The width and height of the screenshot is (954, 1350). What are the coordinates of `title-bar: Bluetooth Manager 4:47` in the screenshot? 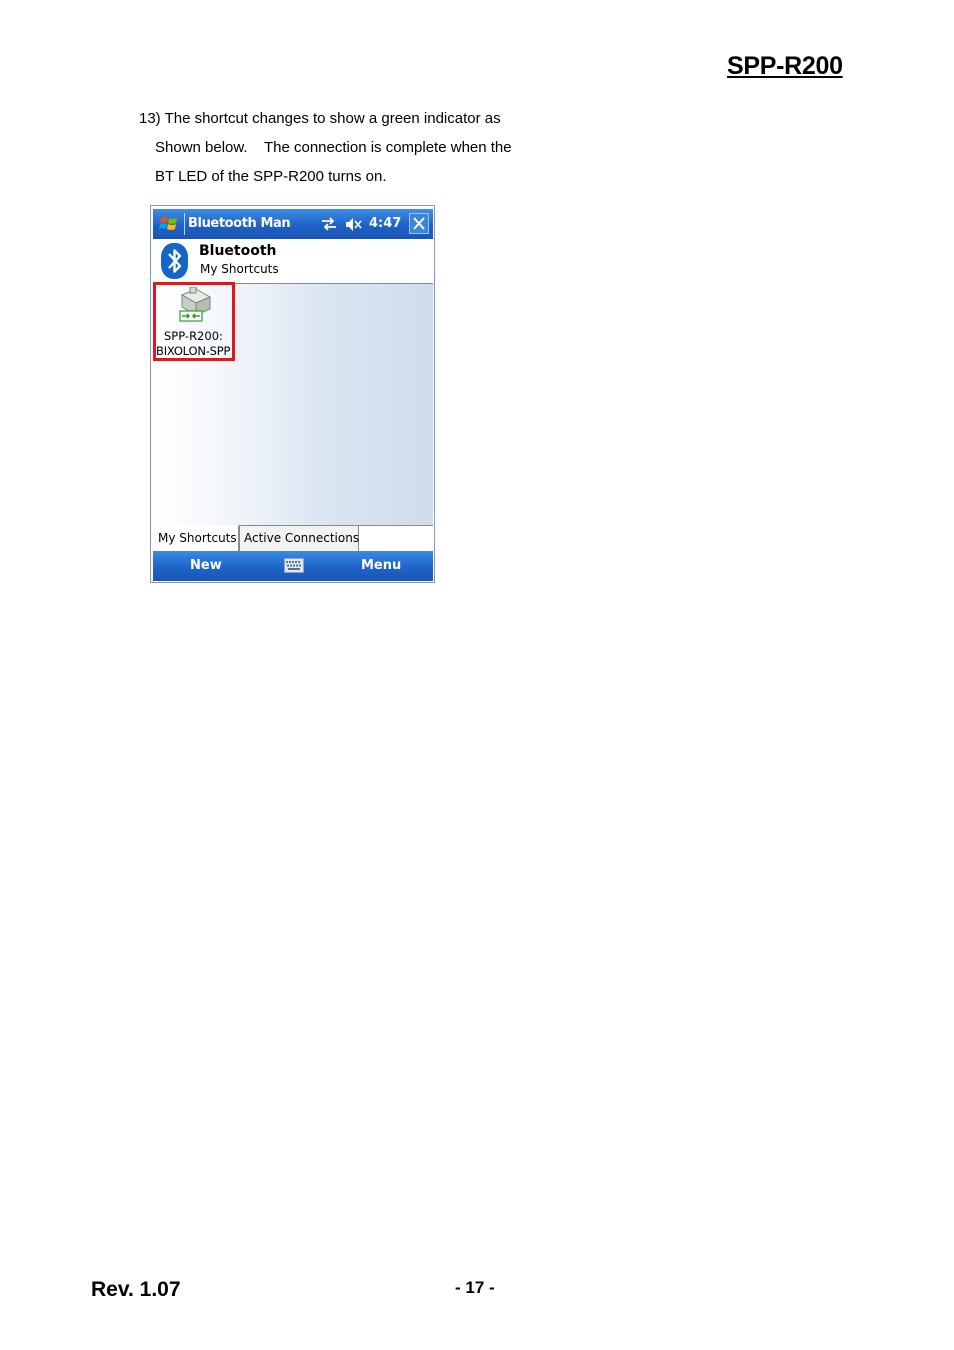 It's located at (293, 224).